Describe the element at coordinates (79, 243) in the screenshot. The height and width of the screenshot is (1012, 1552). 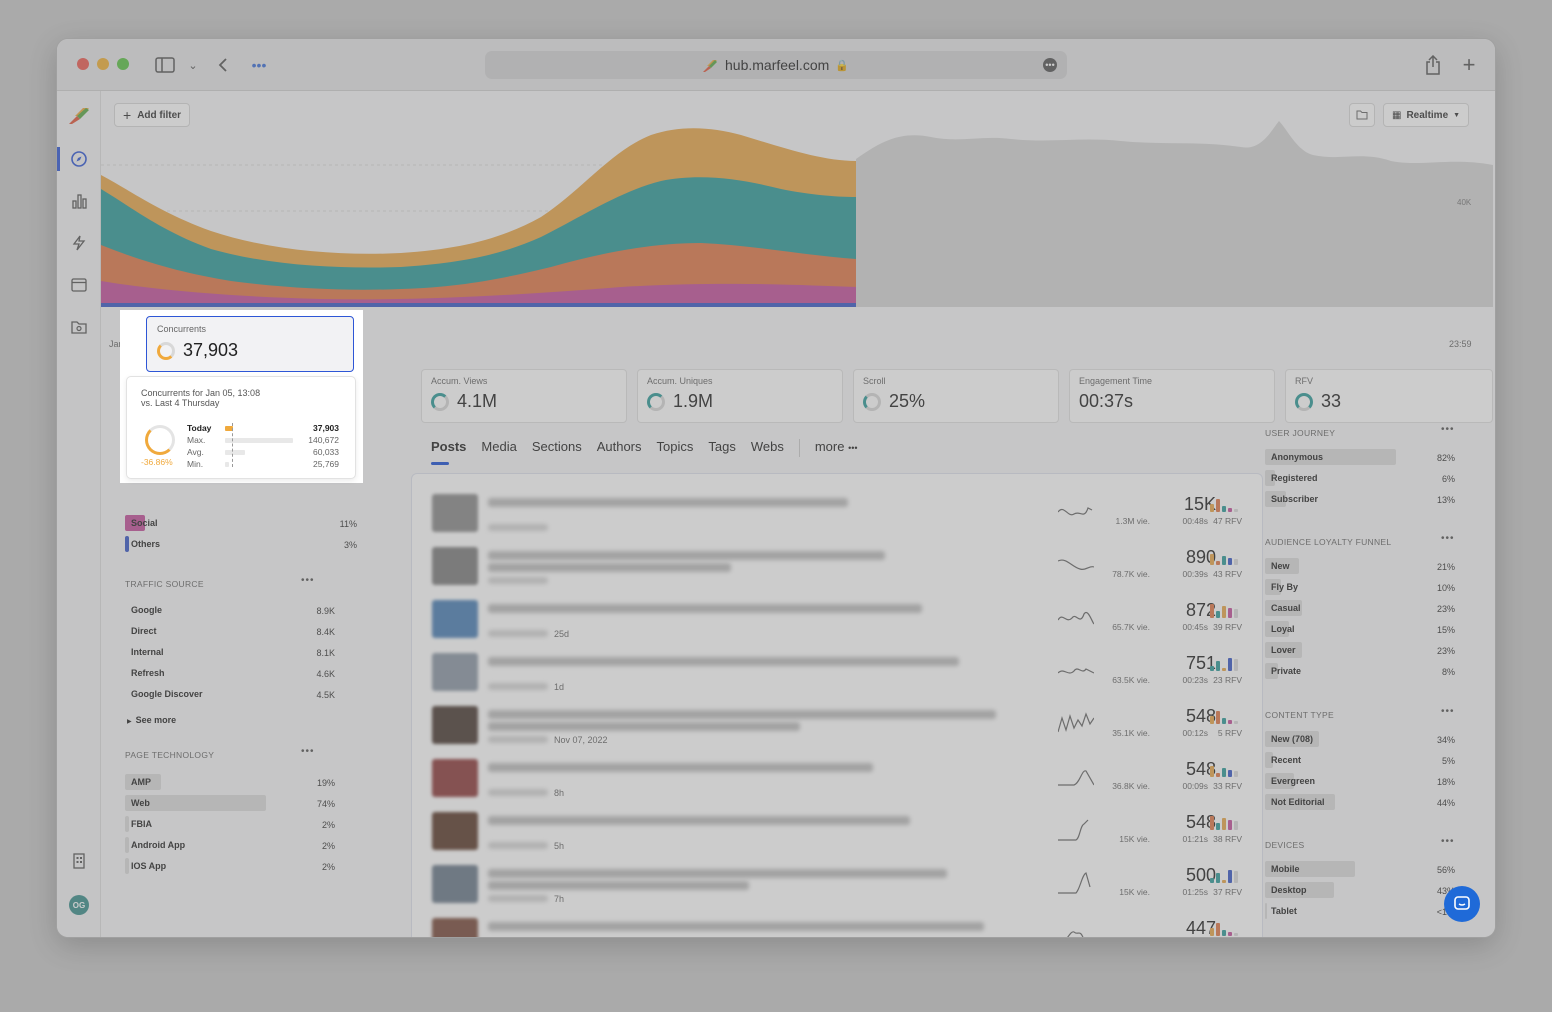
I see `lightning-icon` at that location.